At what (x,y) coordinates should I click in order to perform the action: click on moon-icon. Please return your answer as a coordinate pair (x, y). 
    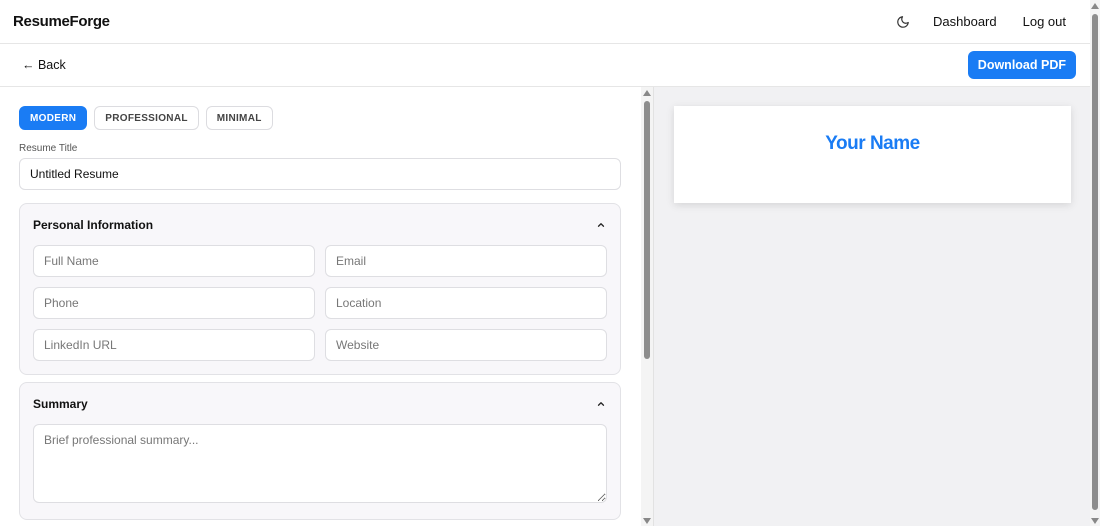
    Looking at the image, I should click on (903, 22).